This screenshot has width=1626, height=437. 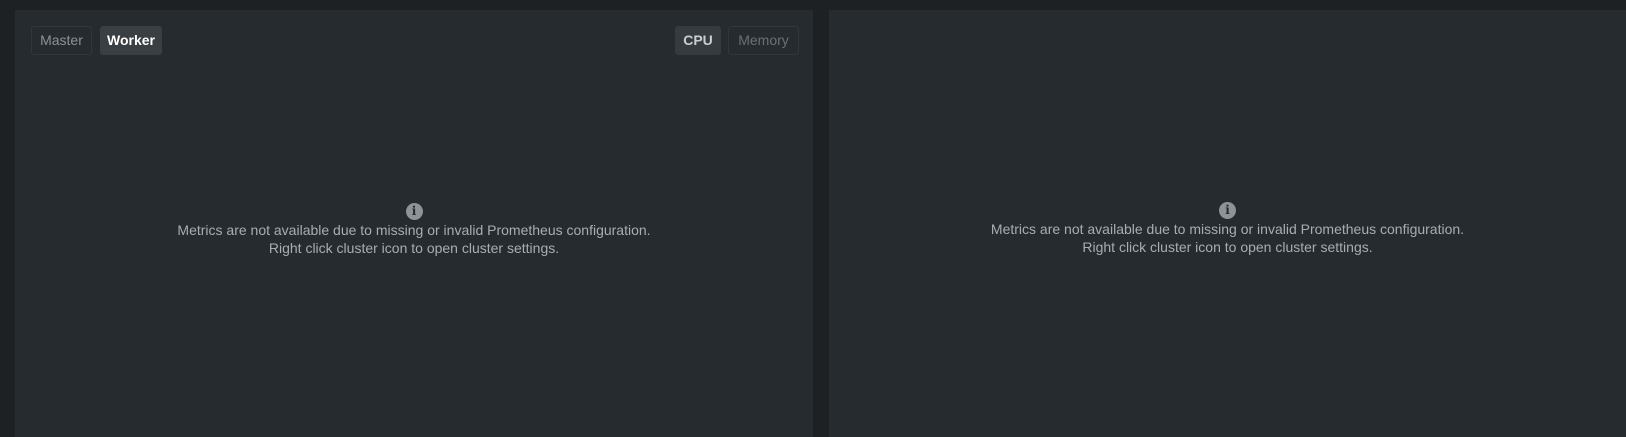 I want to click on tab-worker: Worker, so click(x=131, y=40).